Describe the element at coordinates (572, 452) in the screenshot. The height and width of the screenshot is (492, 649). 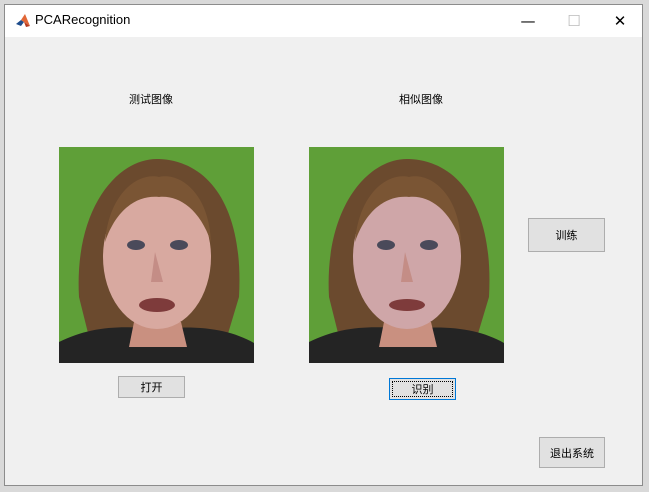
I see `exit-button: 退出系统` at that location.